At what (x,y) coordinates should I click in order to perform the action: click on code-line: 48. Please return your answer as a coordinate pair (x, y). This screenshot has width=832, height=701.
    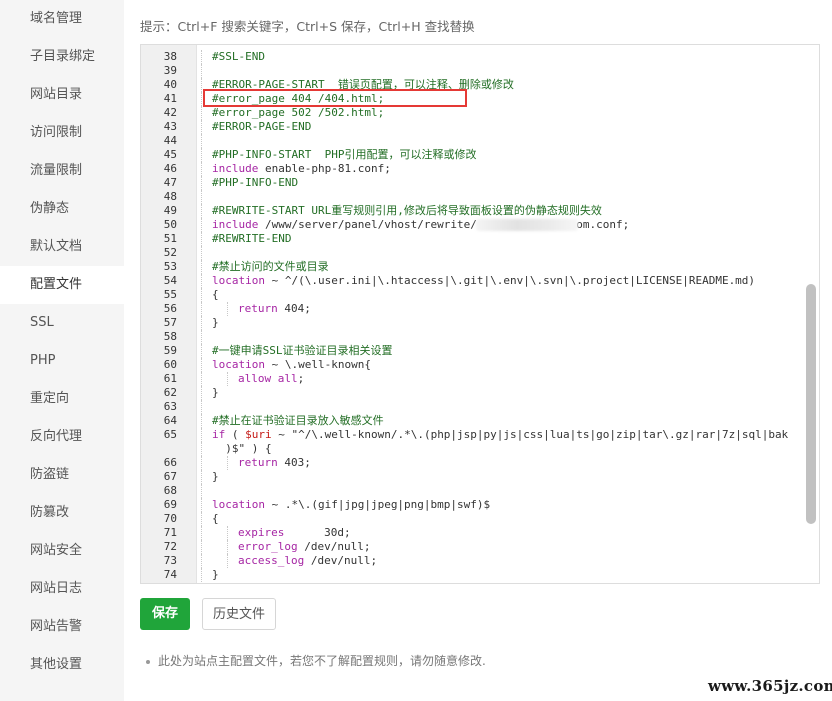
    Looking at the image, I should click on (480, 197).